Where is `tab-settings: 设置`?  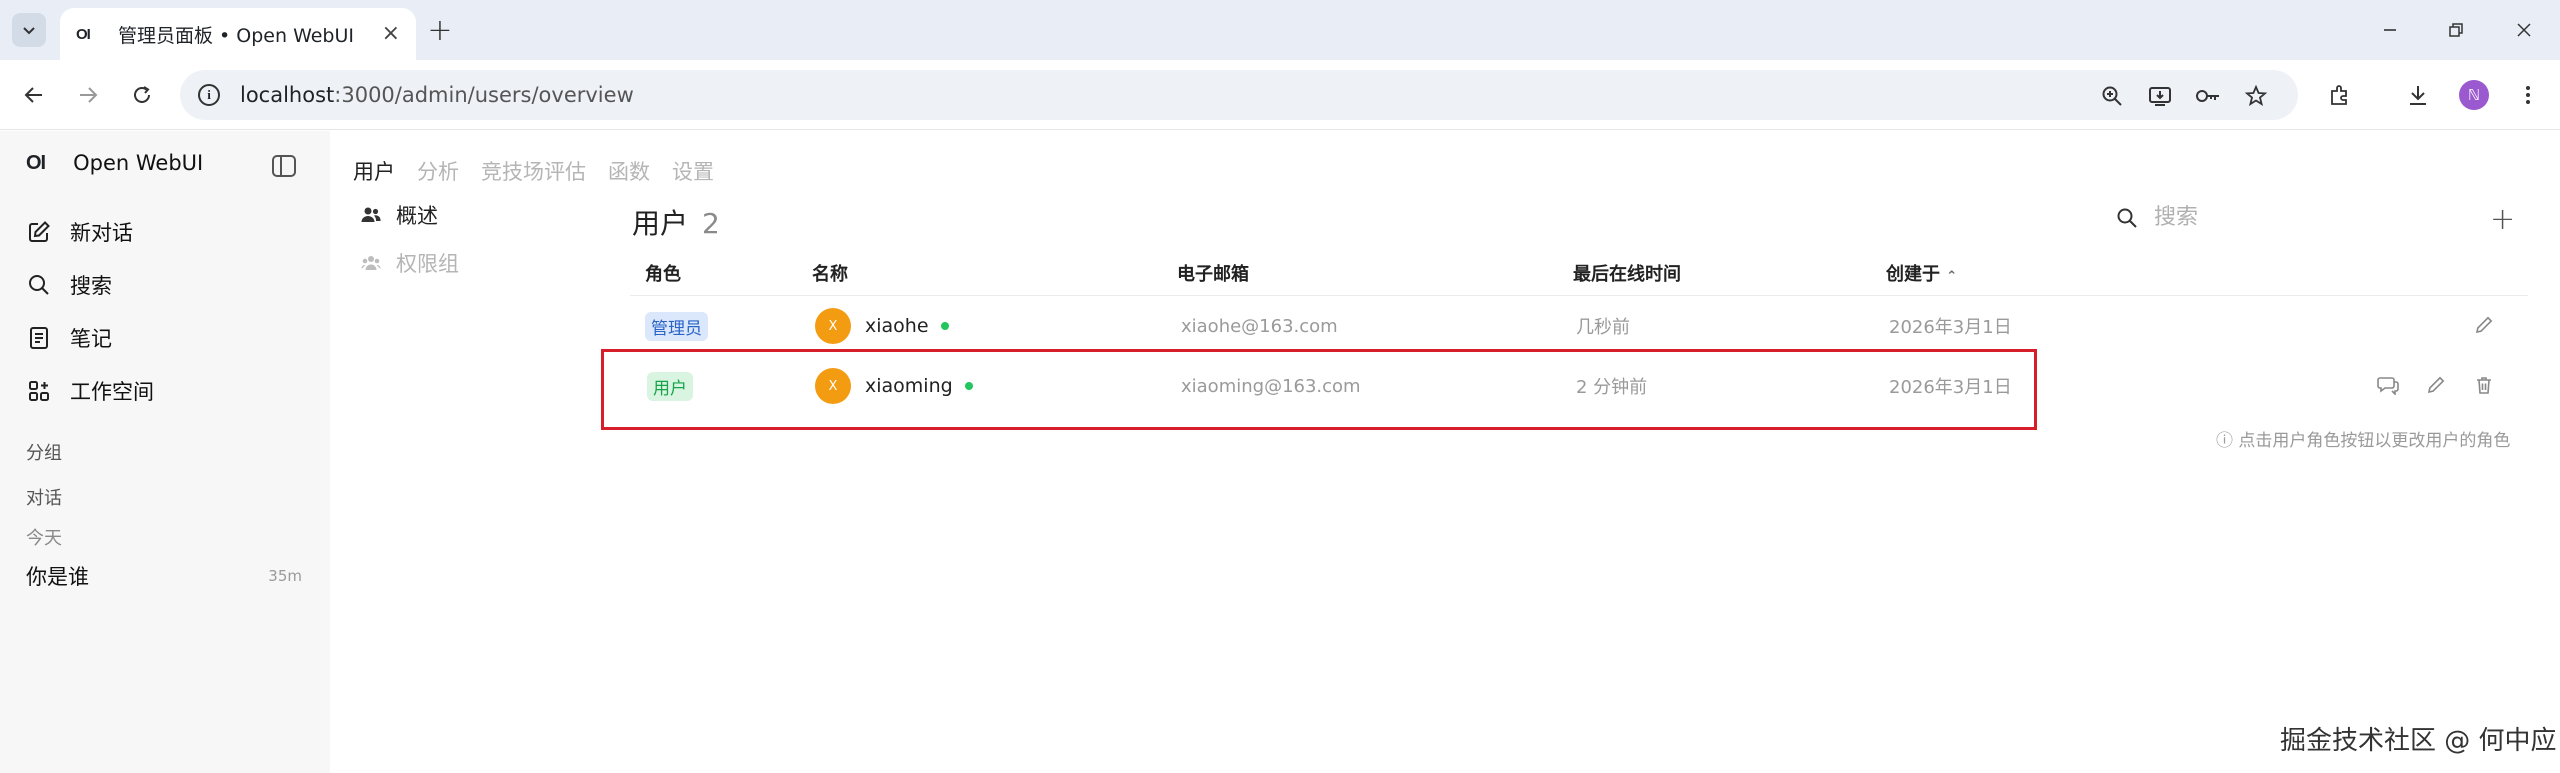
tab-settings: 设置 is located at coordinates (693, 171).